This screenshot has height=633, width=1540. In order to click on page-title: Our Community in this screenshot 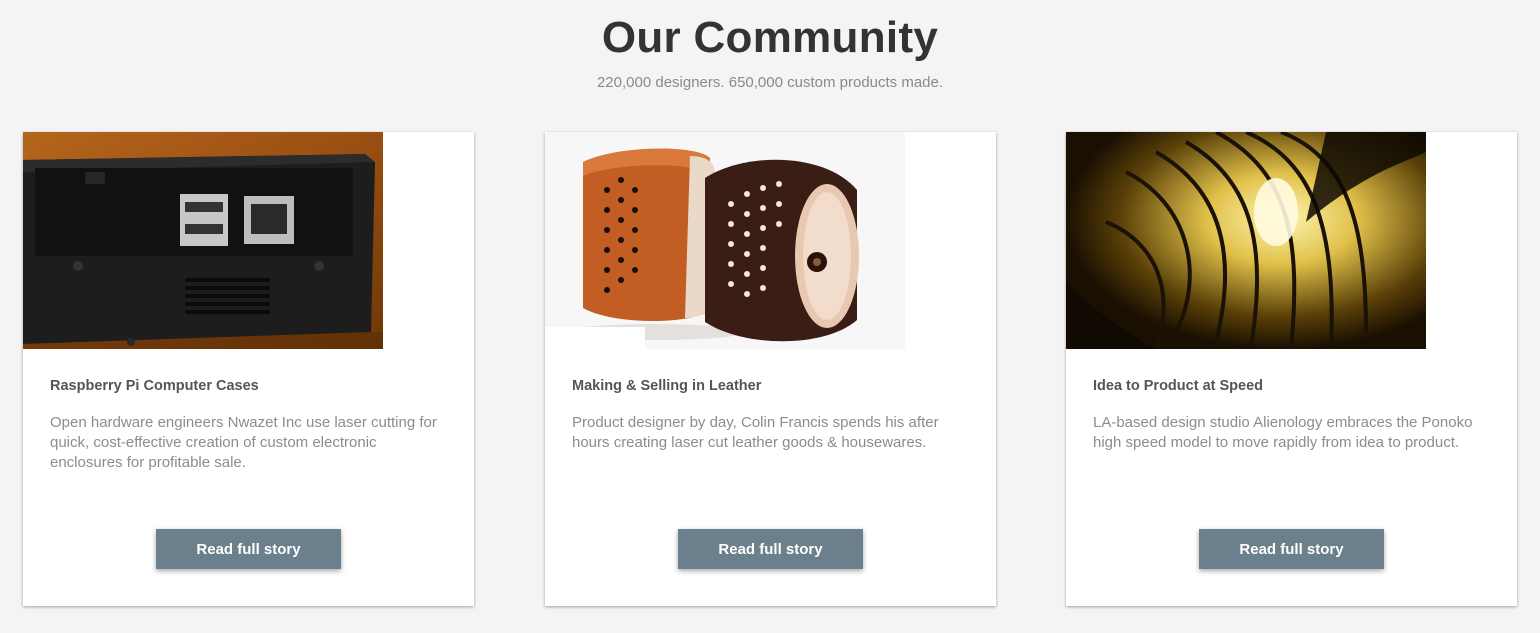, I will do `click(770, 37)`.